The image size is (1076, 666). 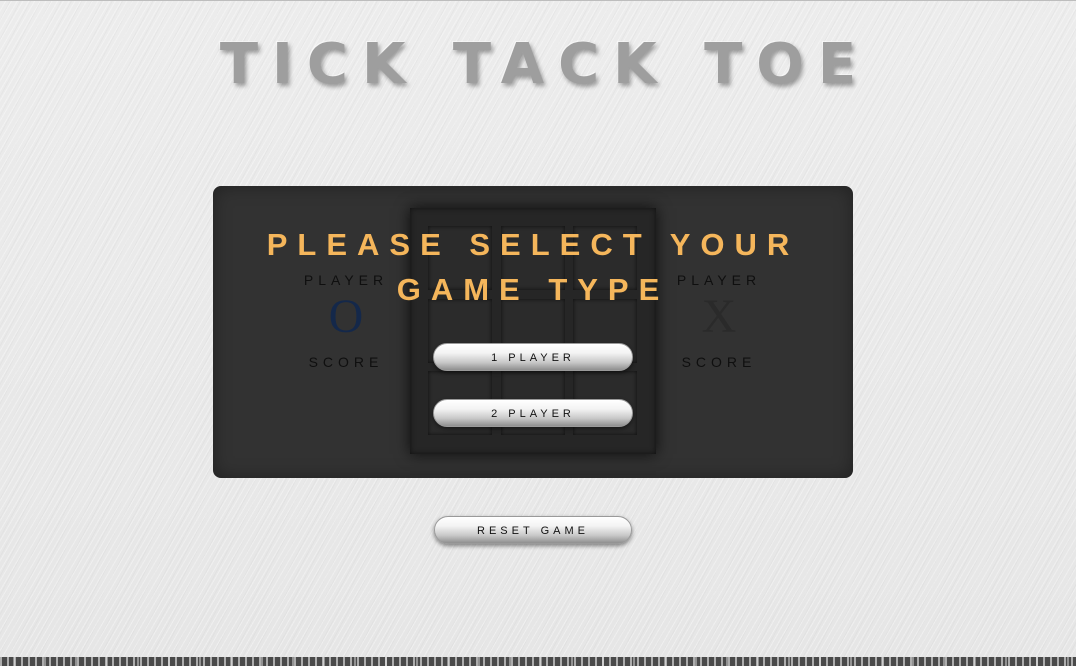 What do you see at coordinates (533, 267) in the screenshot?
I see `game-type-prompt: PLEASE SELECT YOUR GAME TYPE` at bounding box center [533, 267].